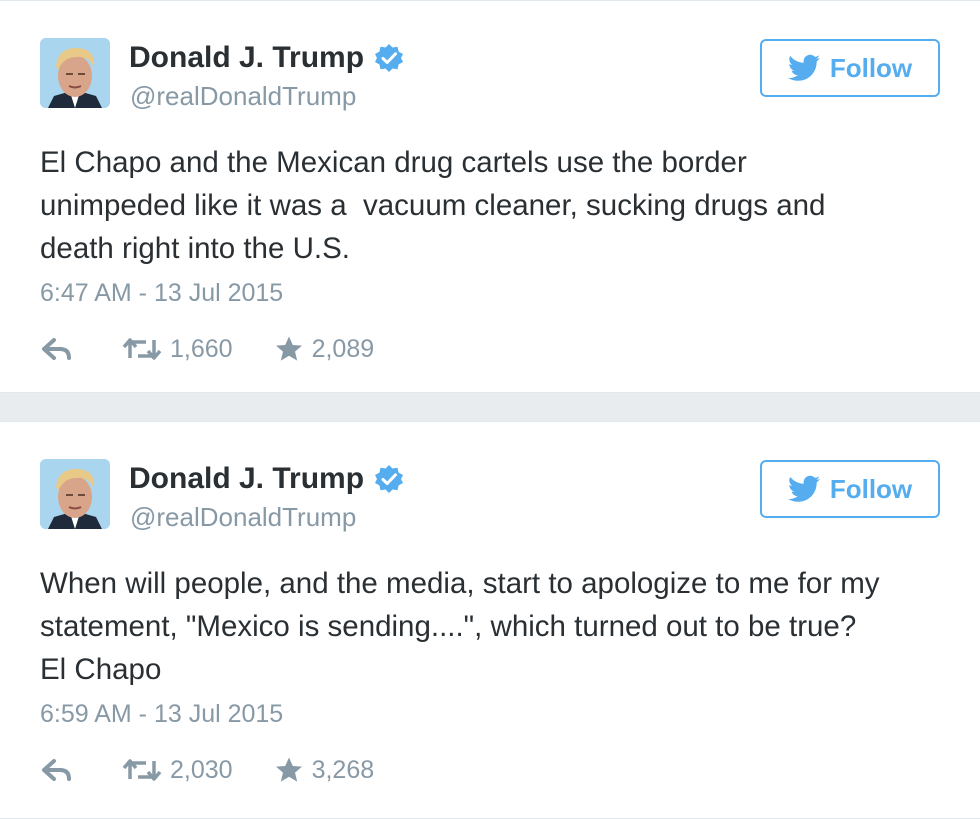  Describe the element at coordinates (161, 714) in the screenshot. I see `tweet-timestamp: 6:59 AM - 13 Jul 2015` at that location.